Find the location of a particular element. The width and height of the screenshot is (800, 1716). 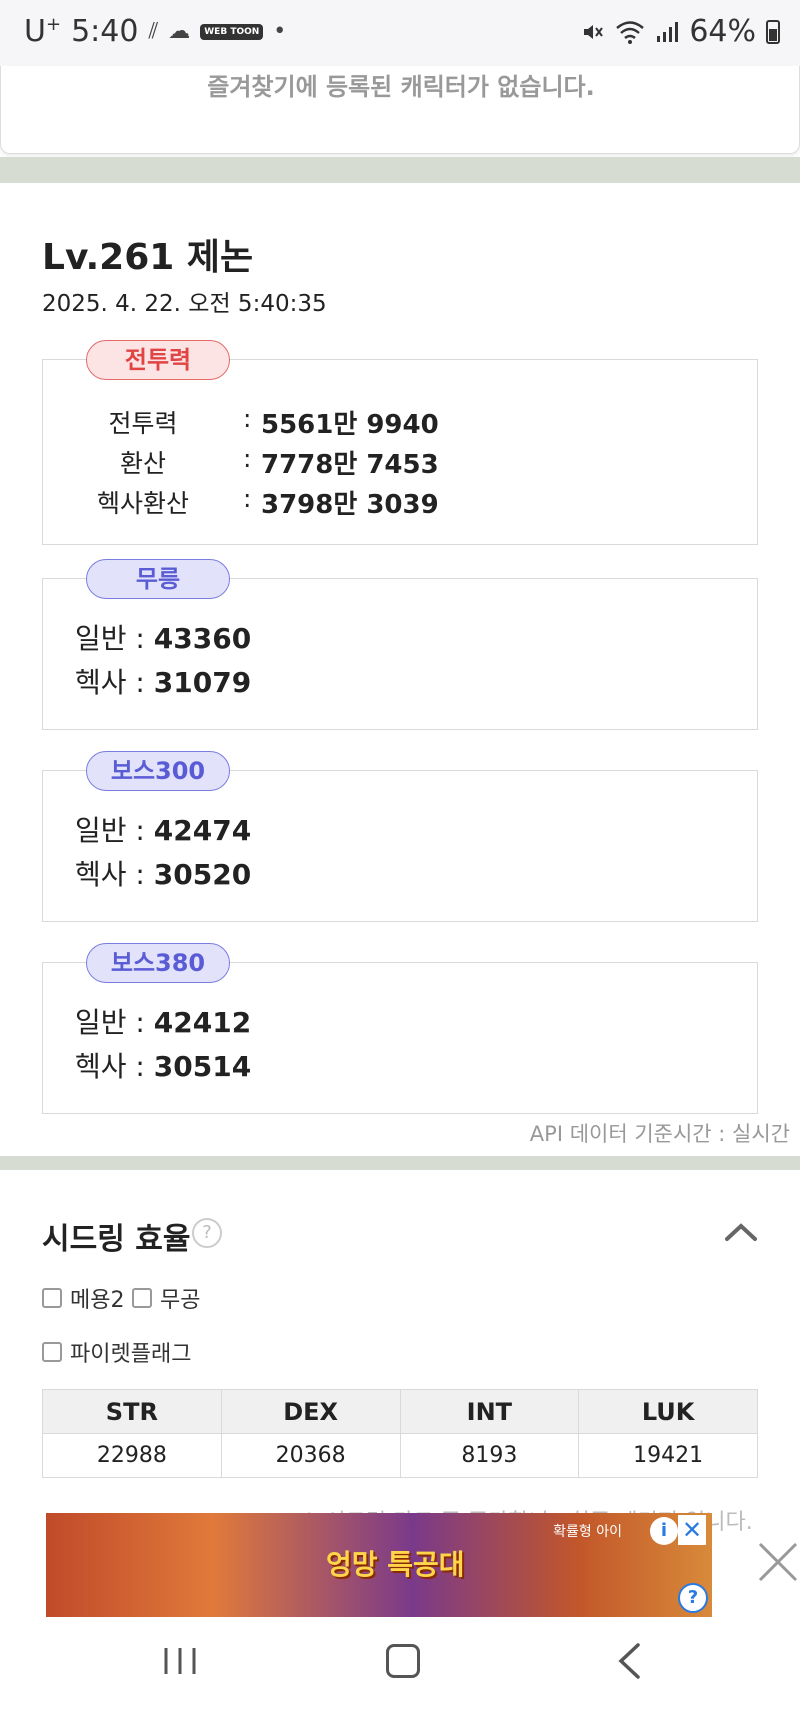

checkbox-mapleuser2: 메용2 is located at coordinates (83, 1298).